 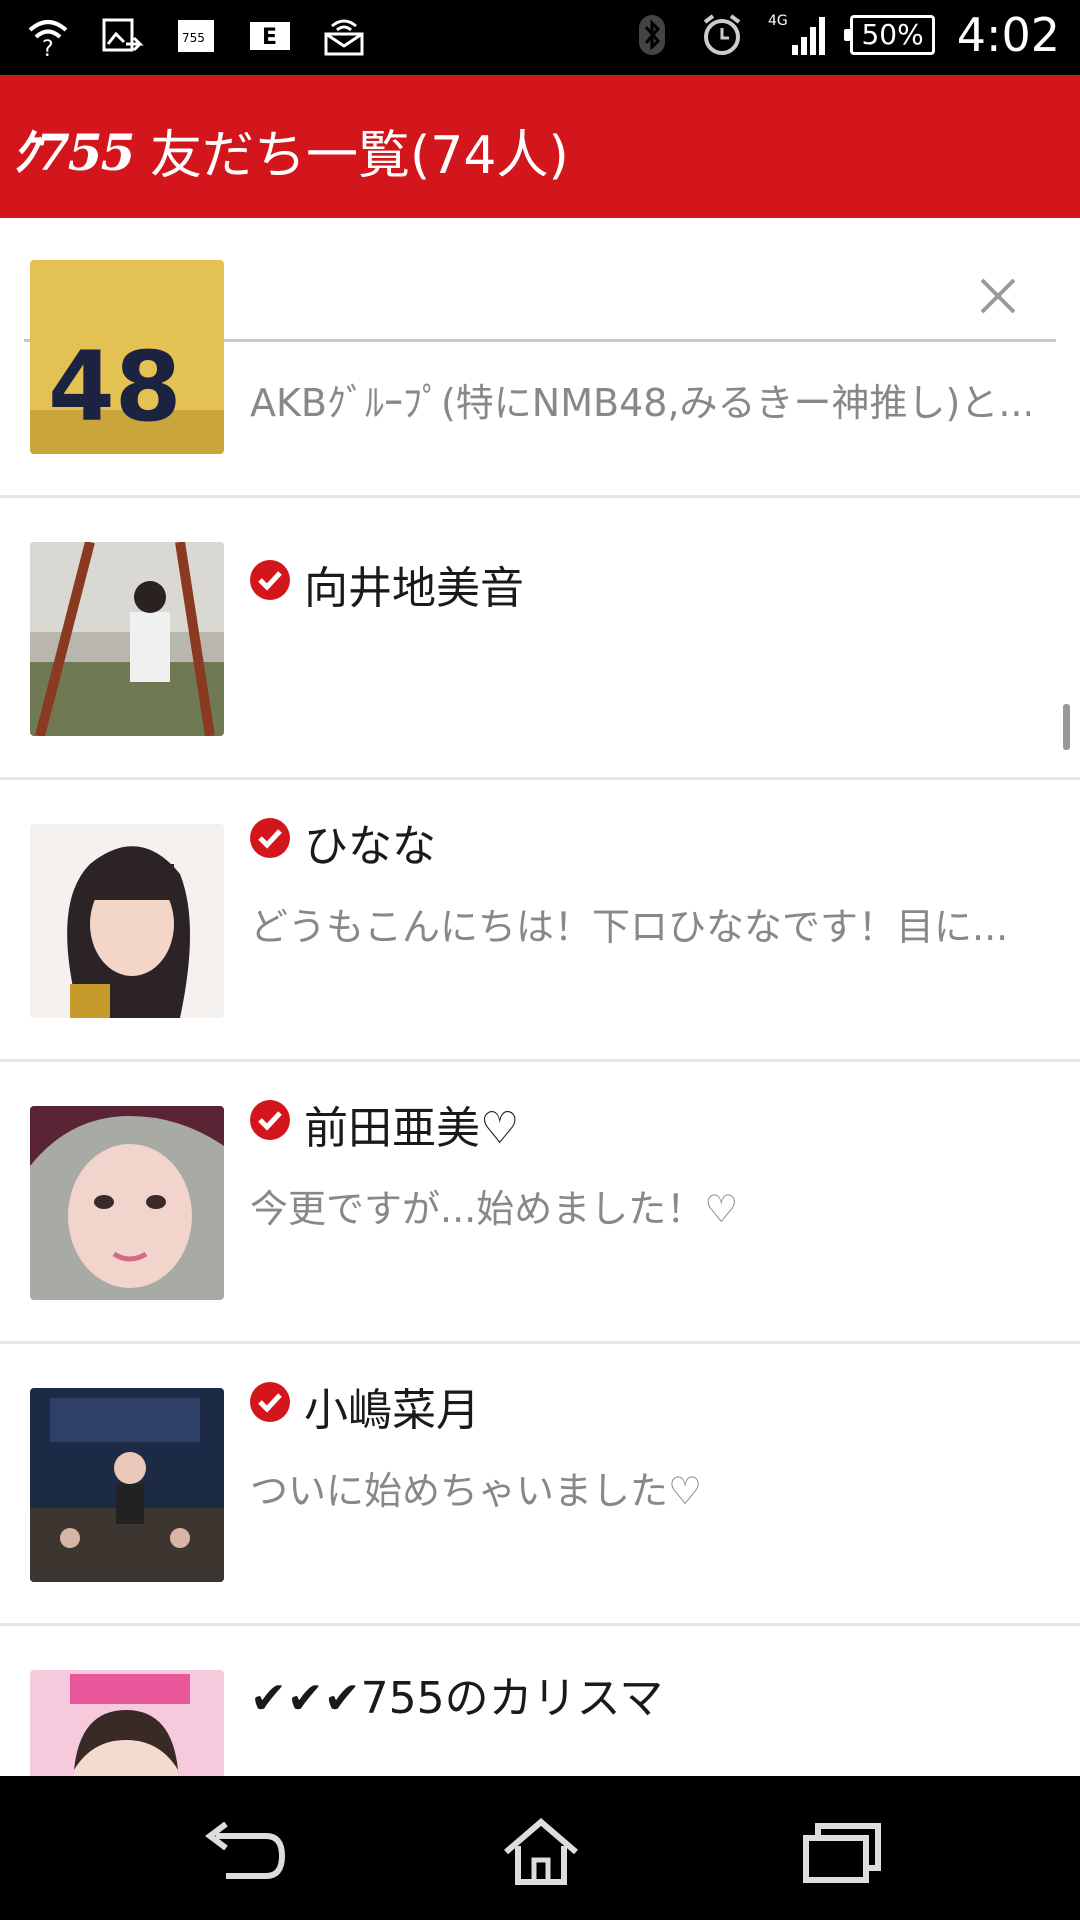 What do you see at coordinates (412, 1128) in the screenshot?
I see `friend-name: 前田亜美♡` at bounding box center [412, 1128].